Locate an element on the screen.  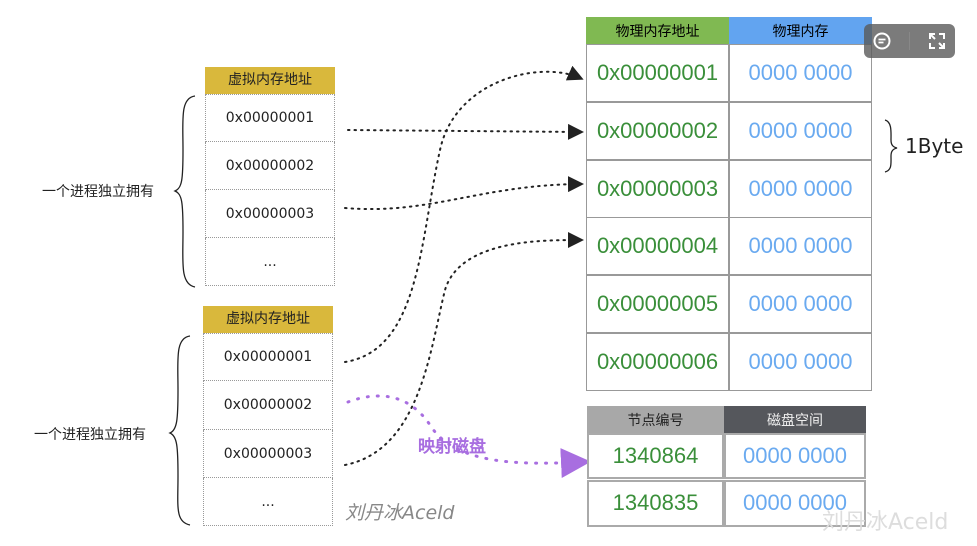
comment-icon is located at coordinates (882, 41).